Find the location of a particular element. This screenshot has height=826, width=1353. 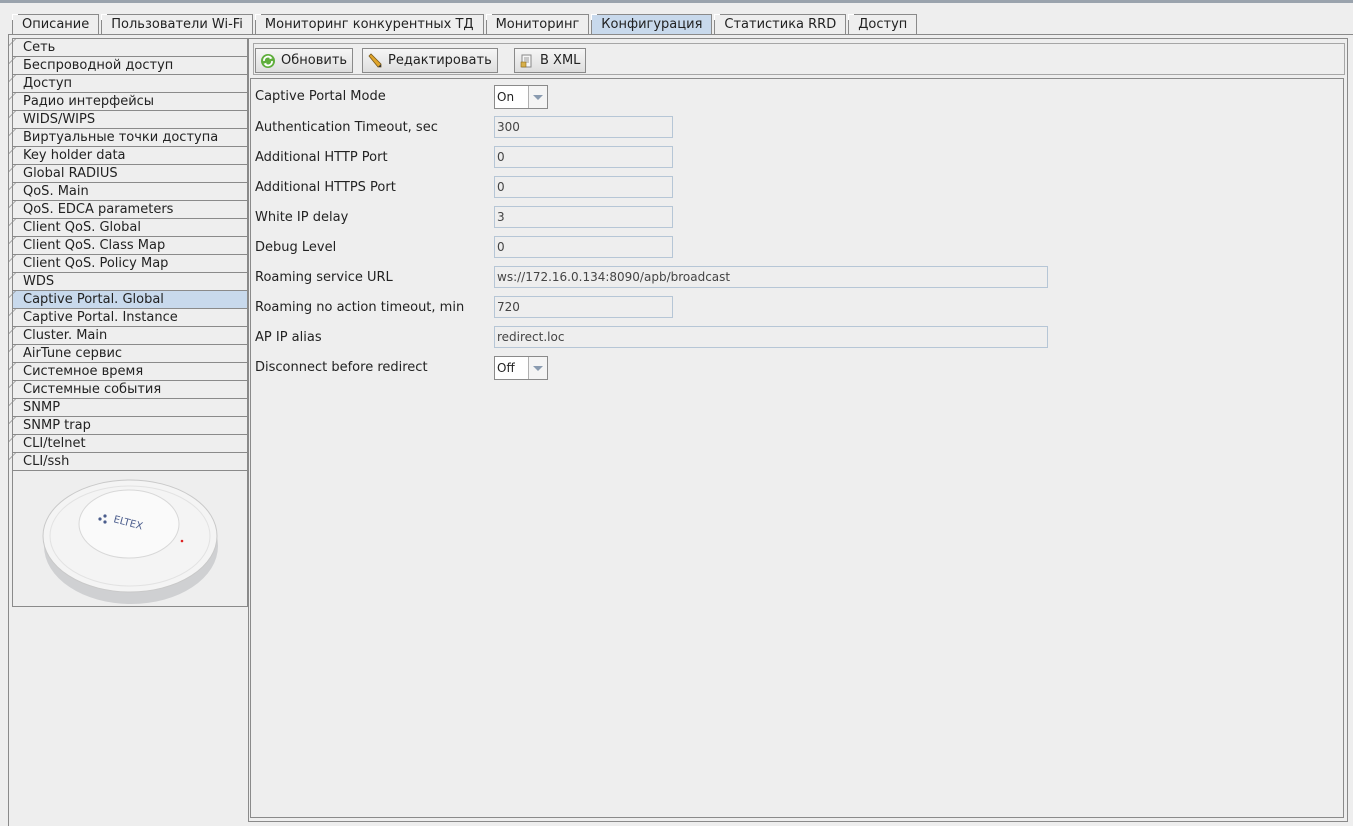

form-row-ap-ip-alias: AP IP alias redirect.loc is located at coordinates (795, 338).